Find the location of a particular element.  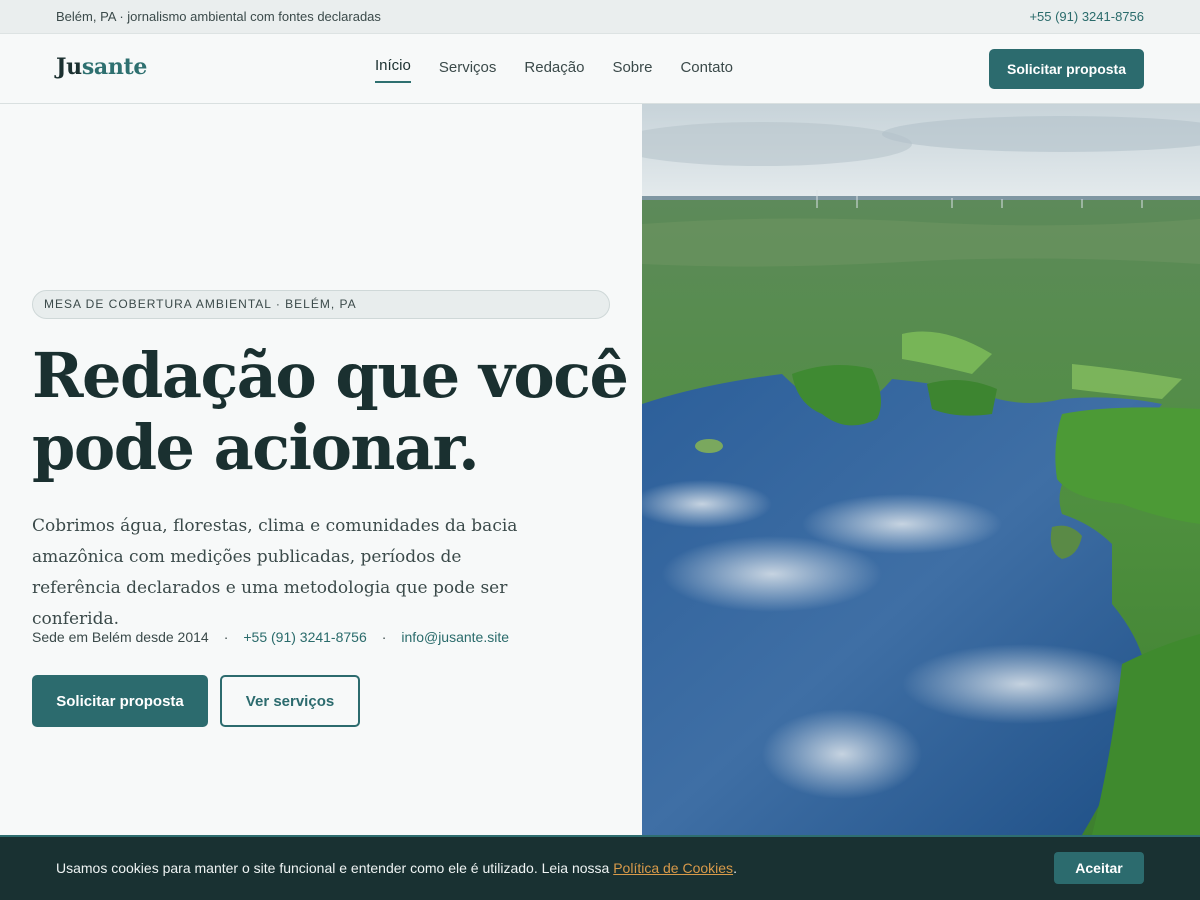

main-nav: Início Serviços Redação Sobre Contato is located at coordinates (554, 71).